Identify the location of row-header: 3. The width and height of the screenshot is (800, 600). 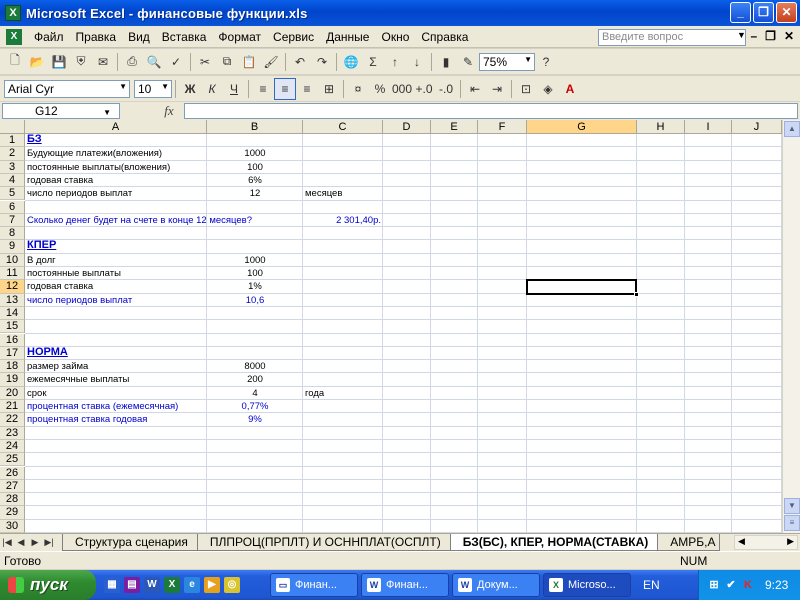
(12, 167).